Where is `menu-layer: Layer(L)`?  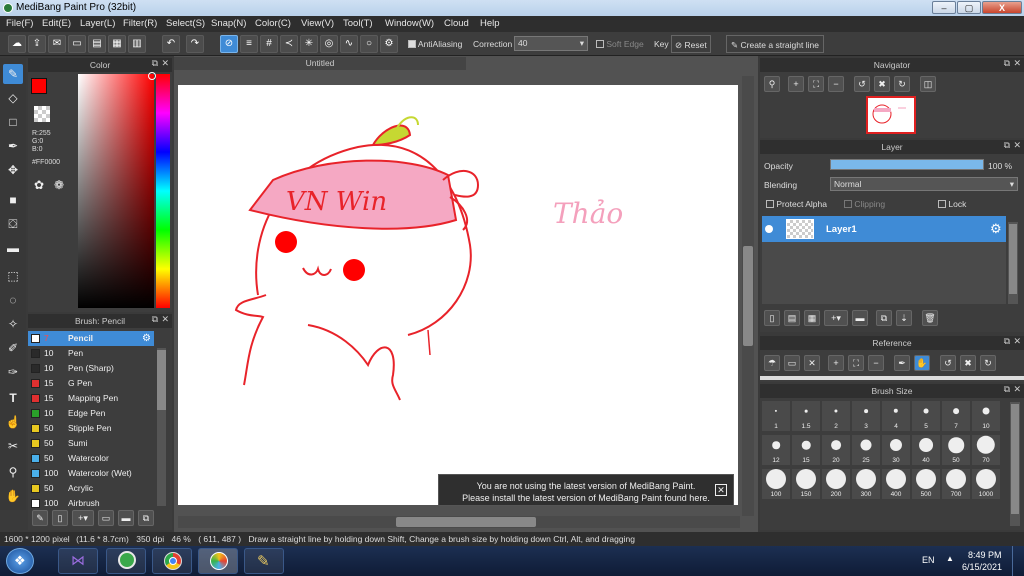 menu-layer: Layer(L) is located at coordinates (97, 23).